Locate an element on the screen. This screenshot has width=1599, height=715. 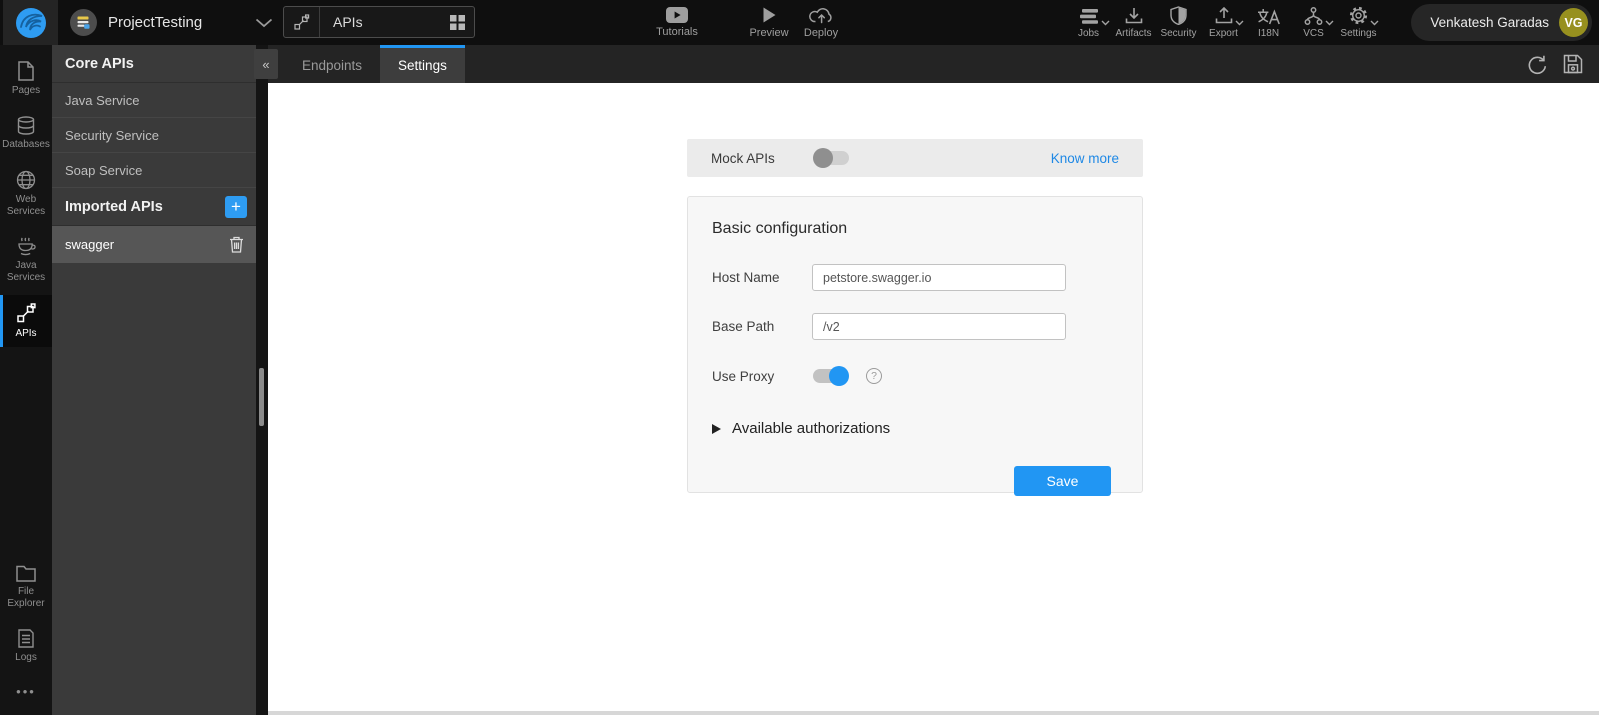
wavemaker-logo is located at coordinates (30, 22).